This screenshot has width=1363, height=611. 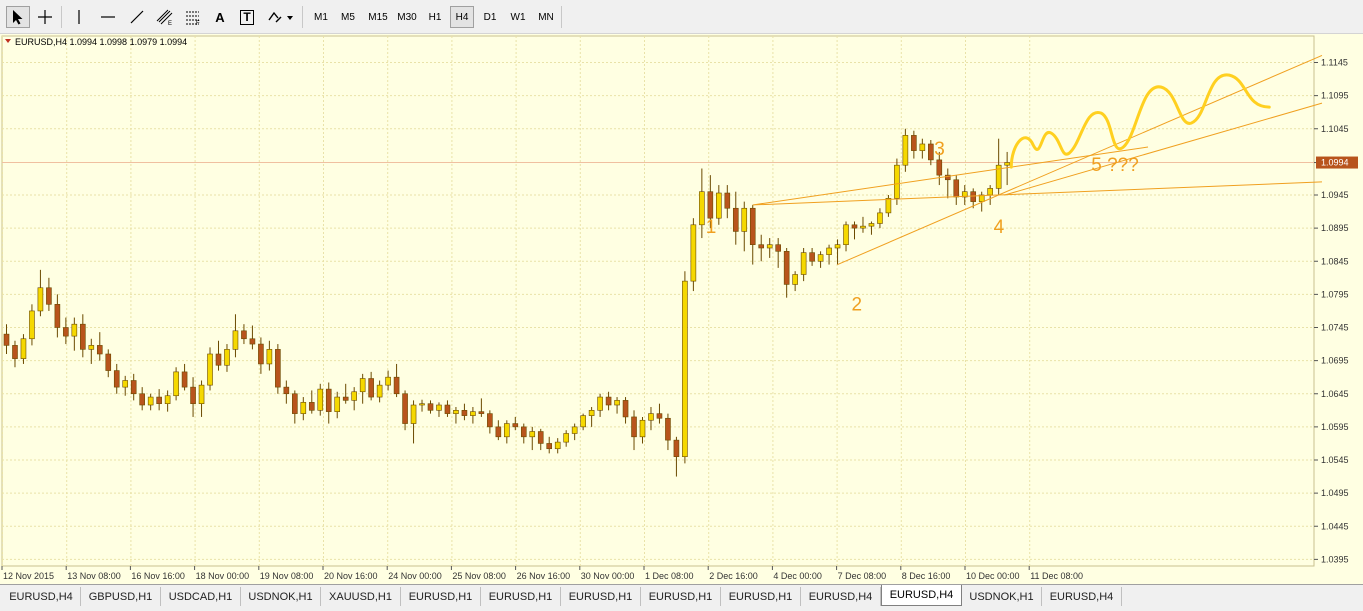 I want to click on text-icon: A, so click(x=220, y=17).